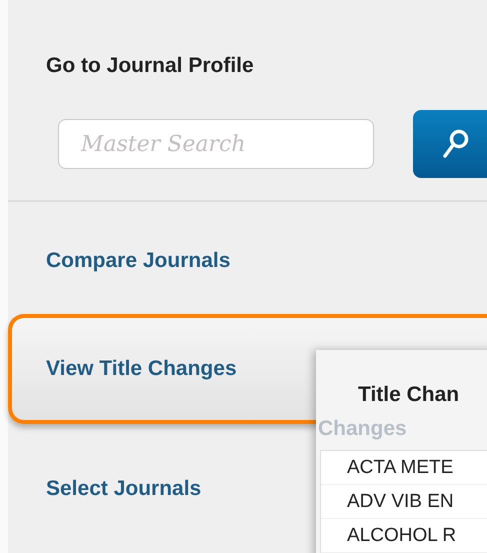 This screenshot has height=553, width=487. What do you see at coordinates (456, 144) in the screenshot?
I see `search-icon` at bounding box center [456, 144].